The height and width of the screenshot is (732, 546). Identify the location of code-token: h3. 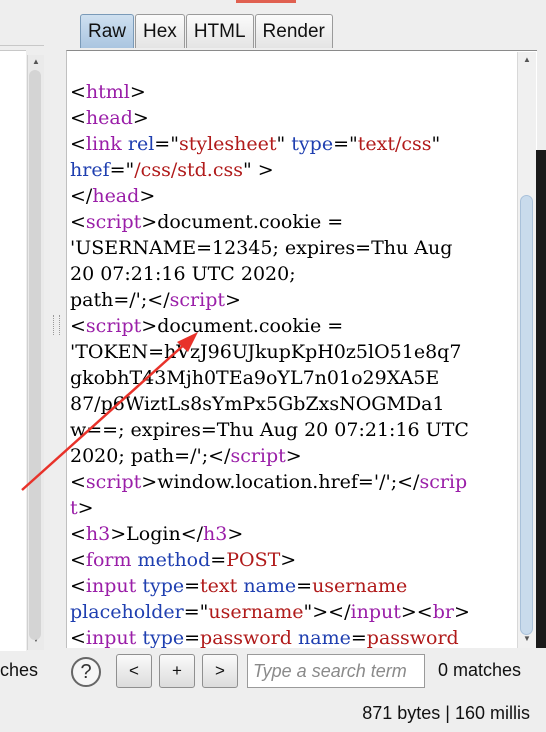
(215, 534).